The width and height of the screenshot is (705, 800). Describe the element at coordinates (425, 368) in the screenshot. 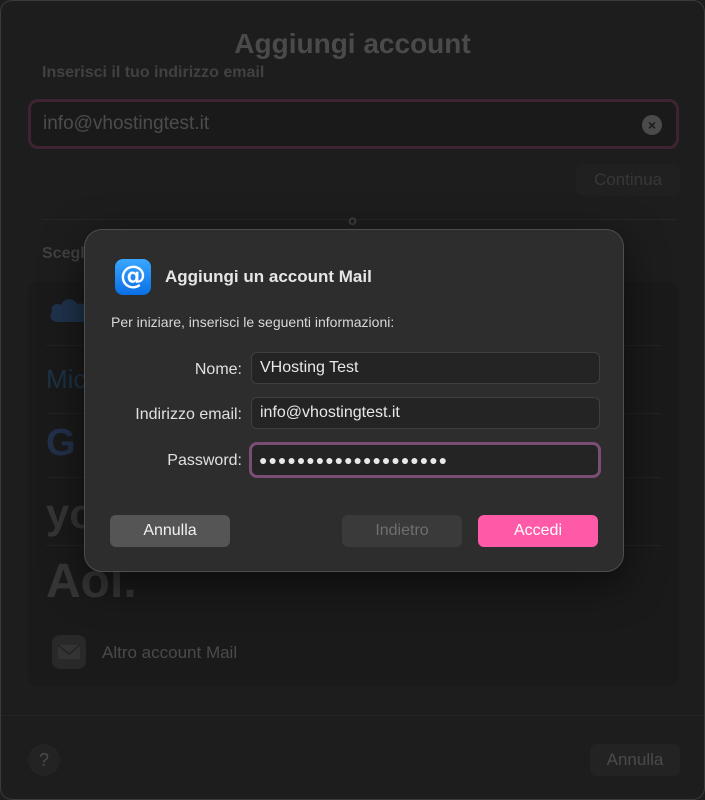

I see `name-field: VHosting Test` at that location.